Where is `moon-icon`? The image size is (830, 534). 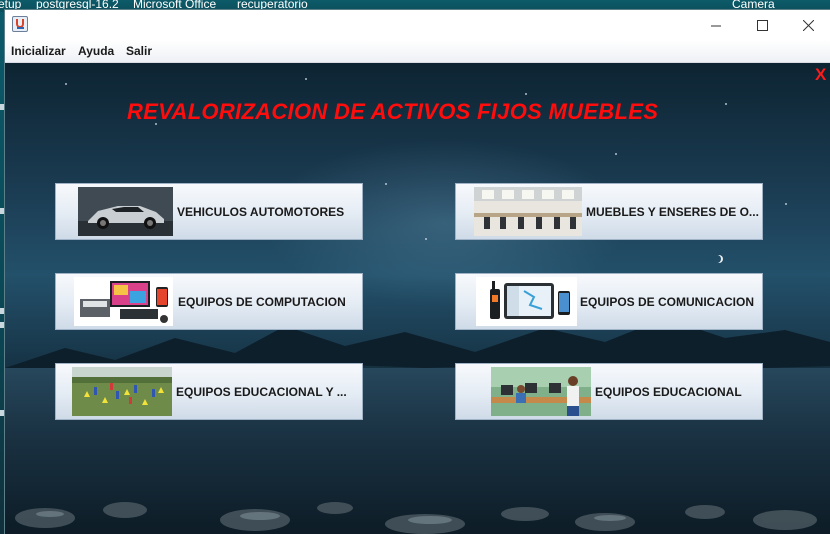 moon-icon is located at coordinates (717, 259).